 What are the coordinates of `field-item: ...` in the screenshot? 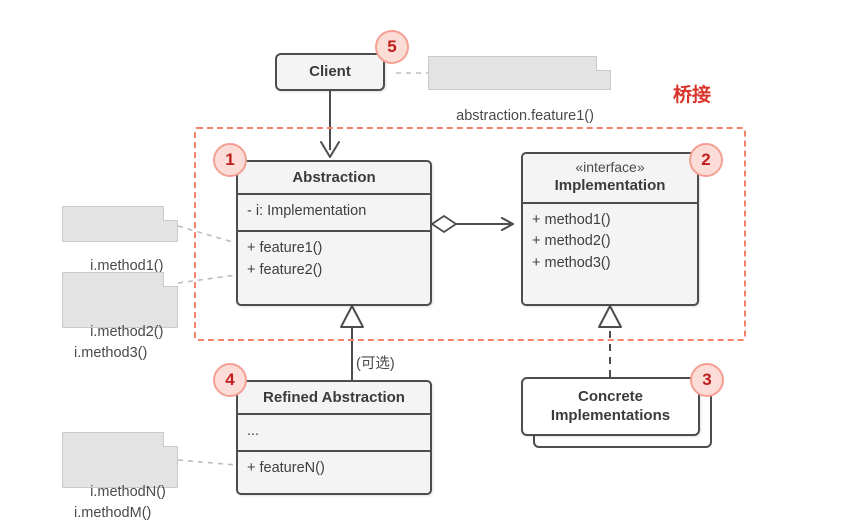 It's located at (253, 431).